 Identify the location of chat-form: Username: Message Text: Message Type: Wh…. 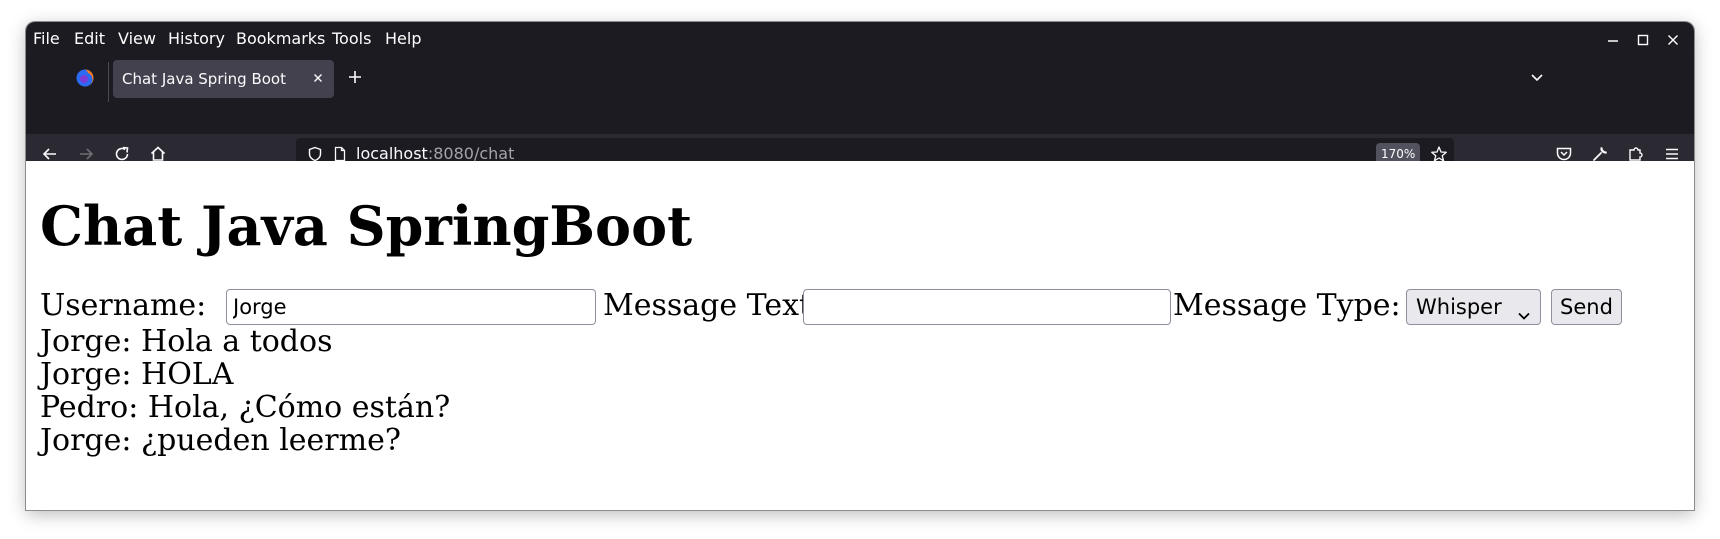
(860, 306).